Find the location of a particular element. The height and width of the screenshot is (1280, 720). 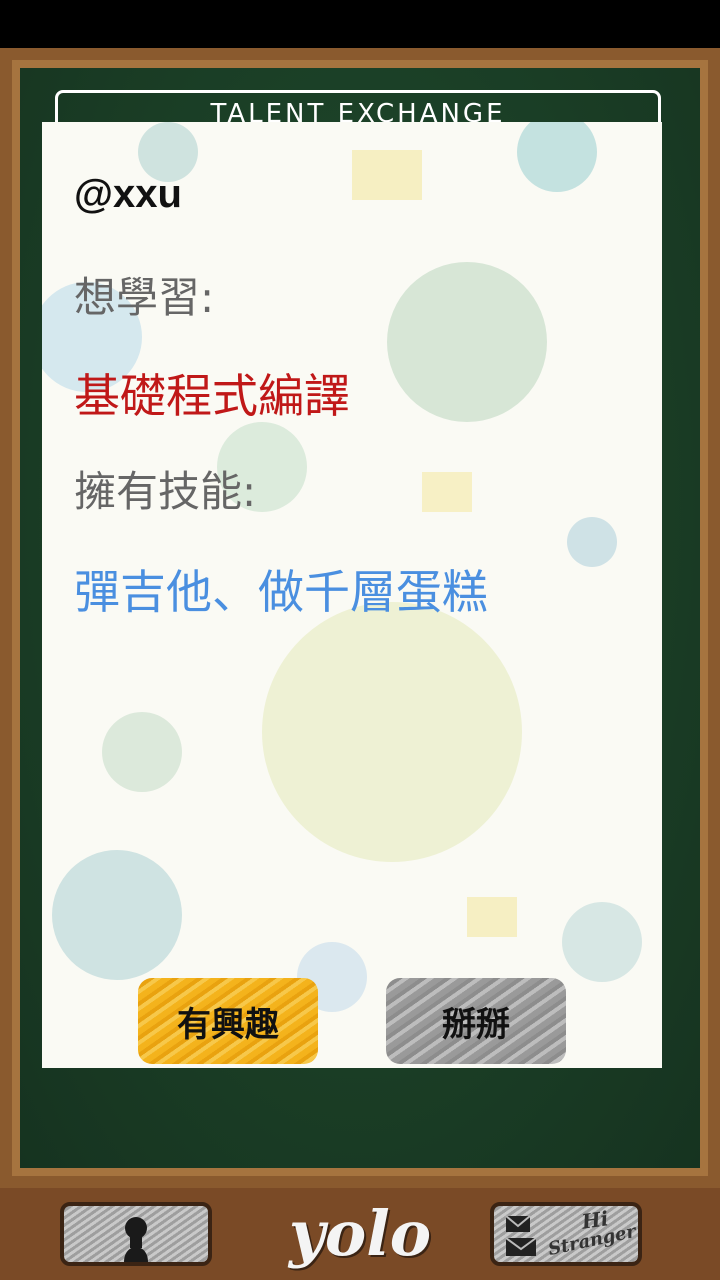

username: @xxu is located at coordinates (128, 194).